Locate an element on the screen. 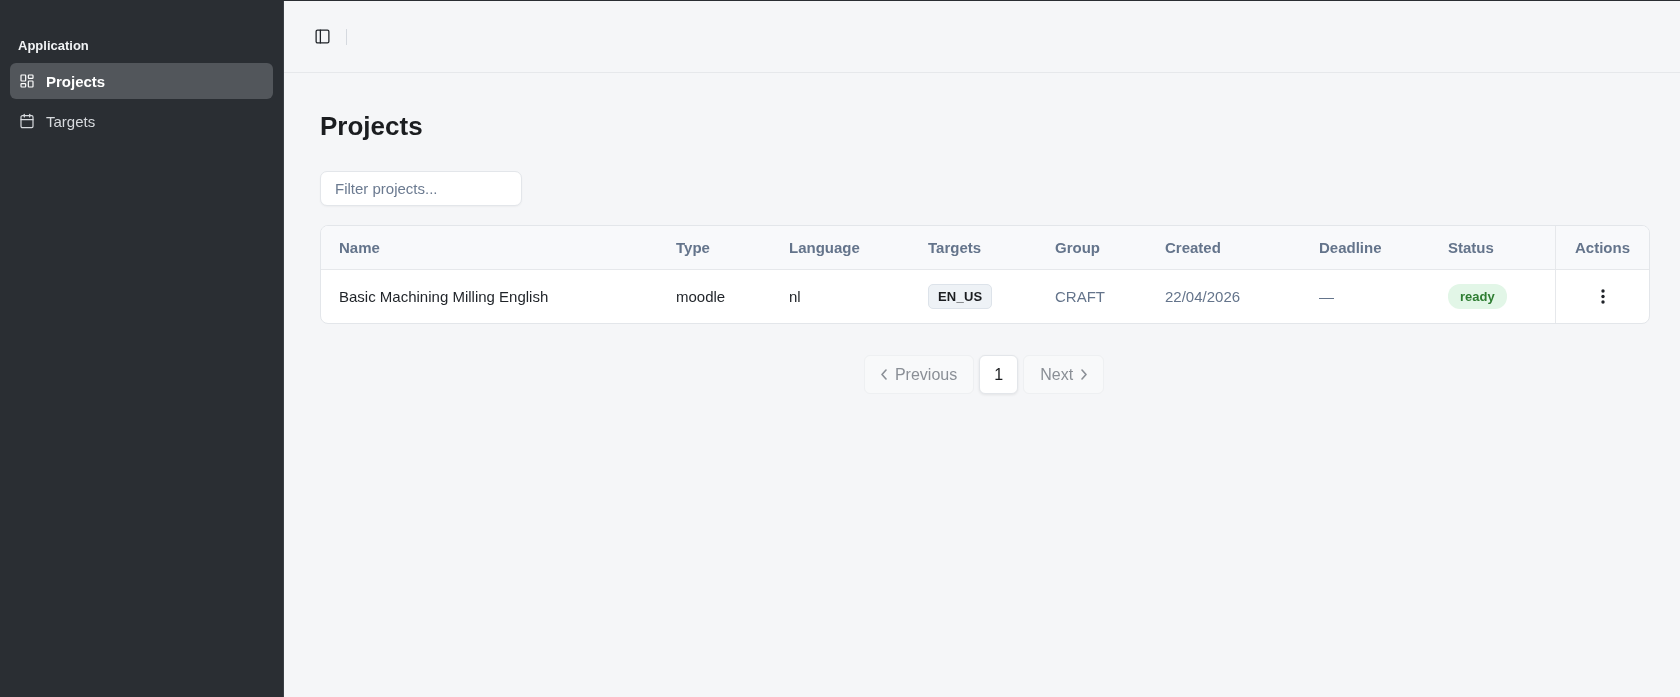 Image resolution: width=1680 pixels, height=697 pixels. table-cell: Basic Machining Milling English is located at coordinates (444, 296).